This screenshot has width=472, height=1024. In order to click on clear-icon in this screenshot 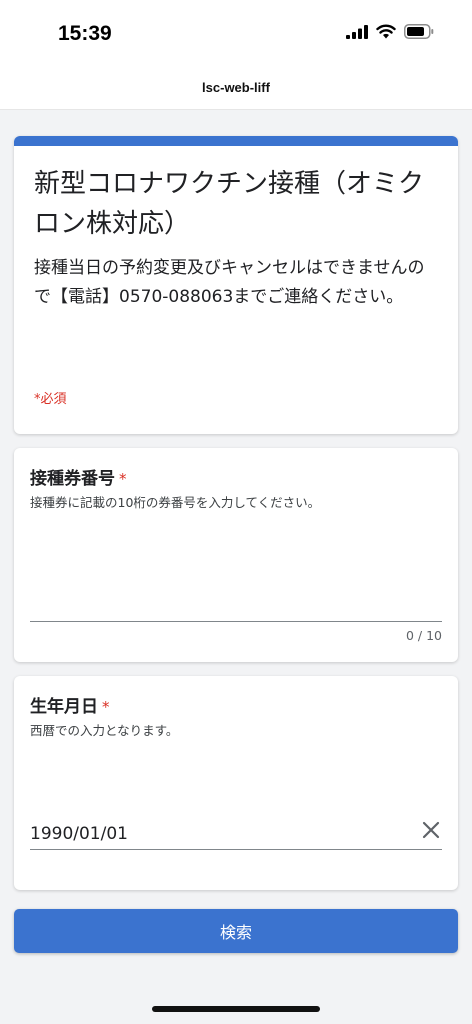, I will do `click(431, 830)`.